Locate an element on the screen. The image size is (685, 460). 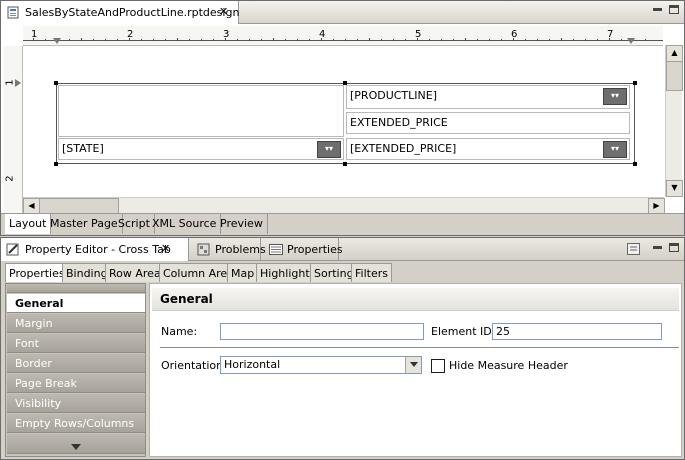
category-margin: Margin is located at coordinates (76, 323).